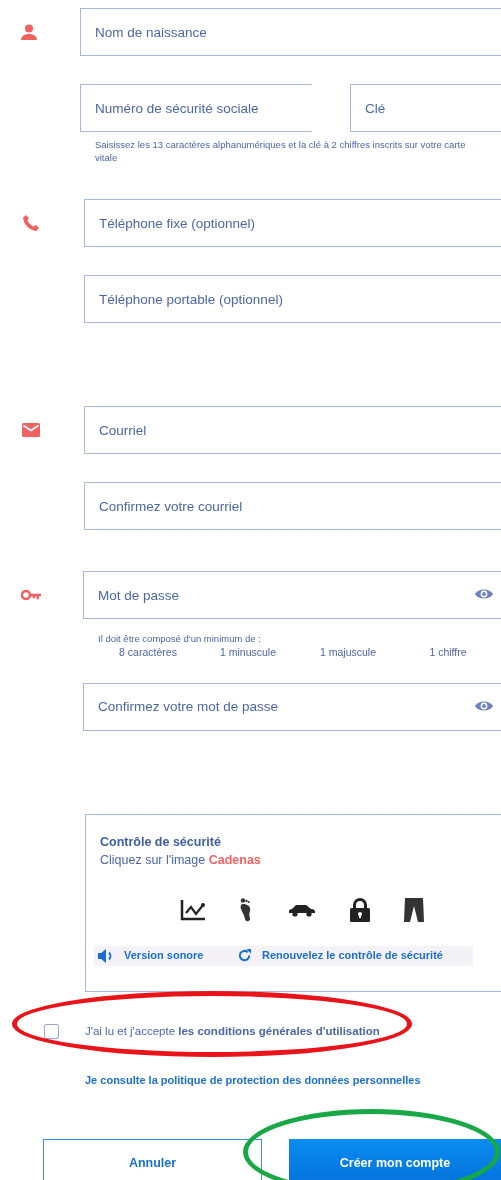  Describe the element at coordinates (253, 1080) in the screenshot. I see `privacy-link: Je consulte la politique de protection des données personnelles` at that location.